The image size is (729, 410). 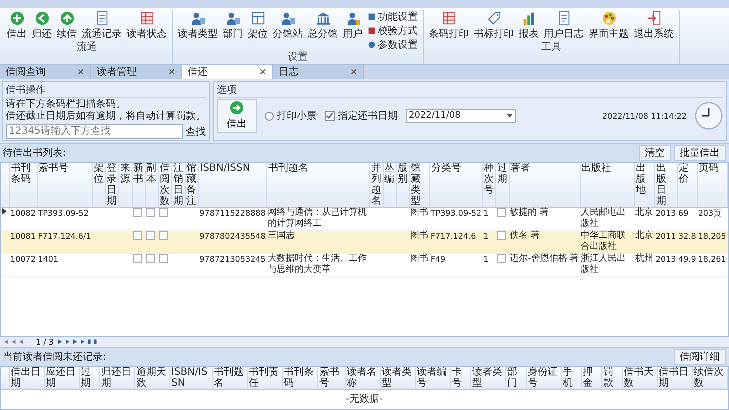 I want to click on column-header: 归还日期, so click(x=117, y=378).